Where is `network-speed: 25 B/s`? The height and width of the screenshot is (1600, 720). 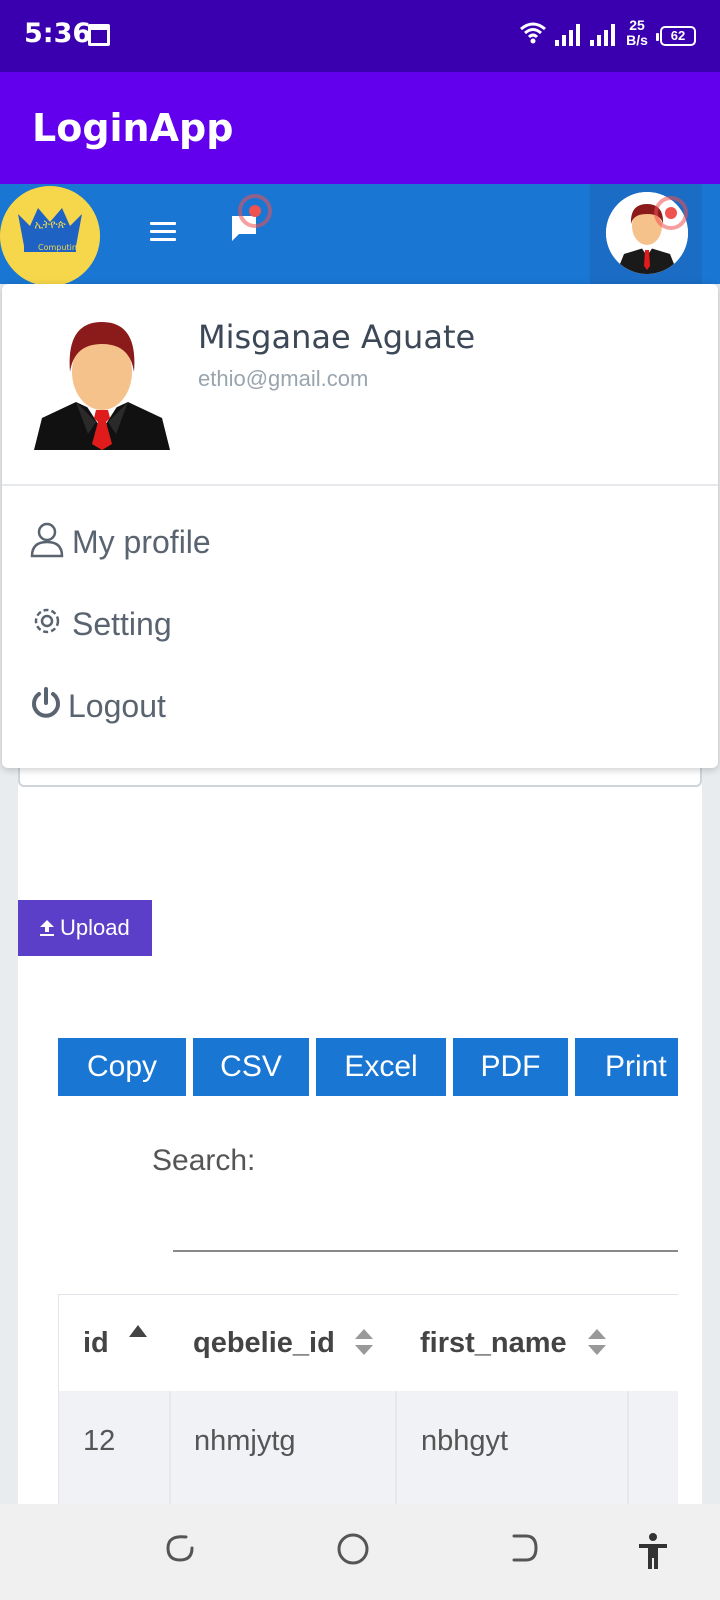
network-speed: 25 B/s is located at coordinates (637, 33).